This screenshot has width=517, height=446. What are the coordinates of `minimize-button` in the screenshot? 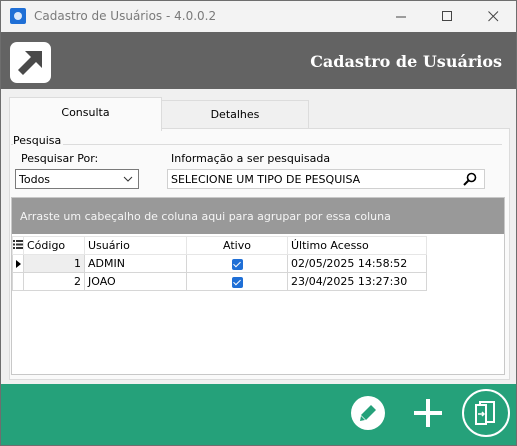 It's located at (401, 16).